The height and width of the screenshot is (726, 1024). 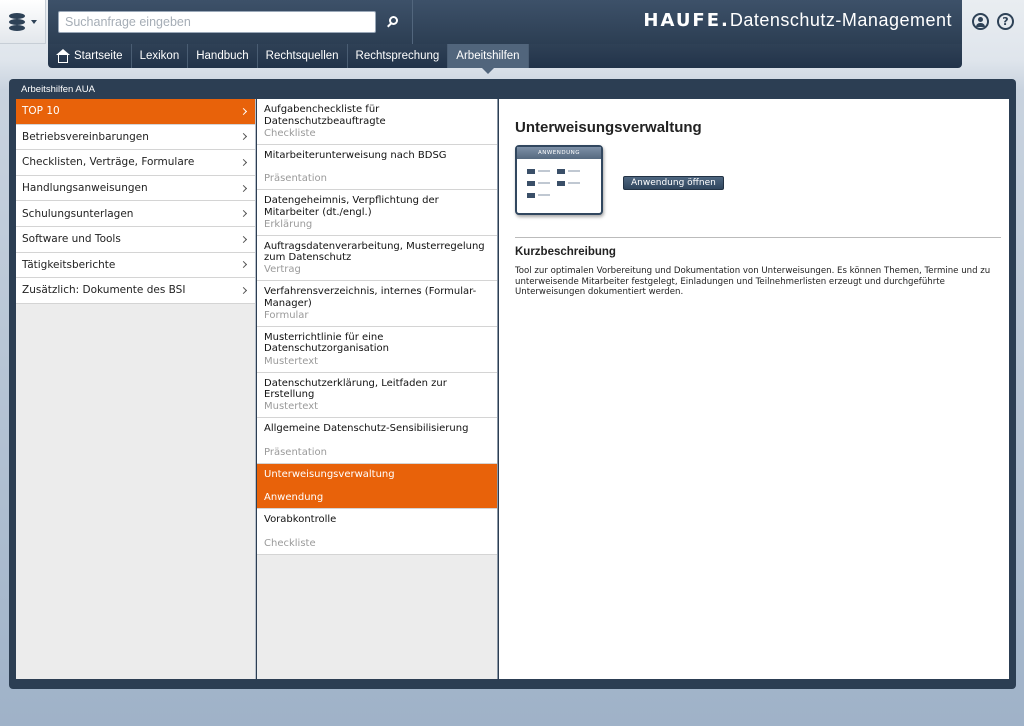 I want to click on document-type: Formular, so click(x=286, y=315).